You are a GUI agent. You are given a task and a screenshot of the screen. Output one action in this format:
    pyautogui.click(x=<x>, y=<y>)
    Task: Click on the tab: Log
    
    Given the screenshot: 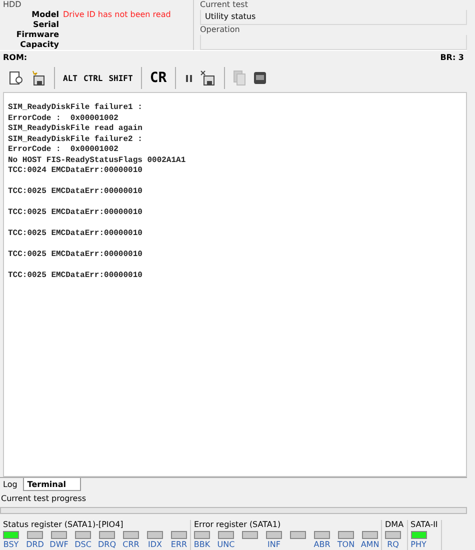 What is the action you would take?
    pyautogui.click(x=12, y=484)
    